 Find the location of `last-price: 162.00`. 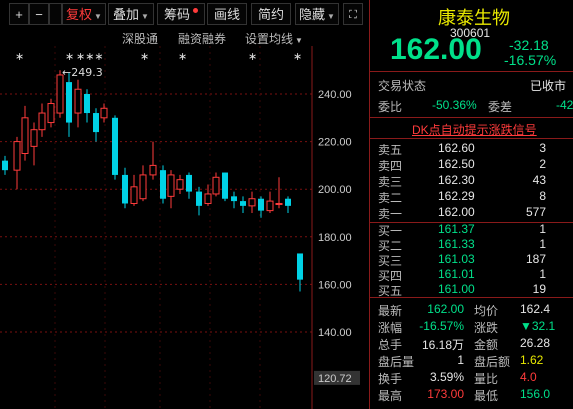

last-price: 162.00 is located at coordinates (436, 49).